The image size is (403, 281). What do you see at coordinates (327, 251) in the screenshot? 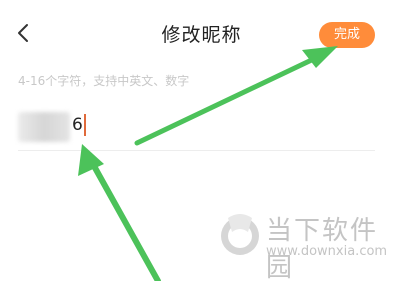
I see `watermark-url: www.downxia.com` at bounding box center [327, 251].